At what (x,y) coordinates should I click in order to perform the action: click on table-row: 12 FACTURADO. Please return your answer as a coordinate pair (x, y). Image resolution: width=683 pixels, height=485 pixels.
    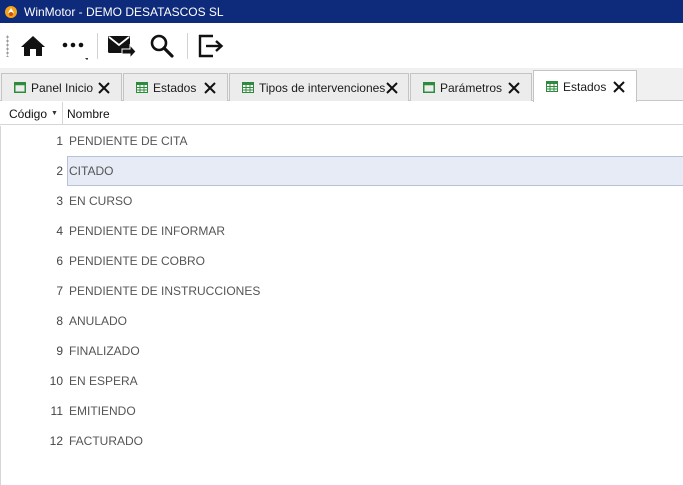
    Looking at the image, I should click on (342, 441).